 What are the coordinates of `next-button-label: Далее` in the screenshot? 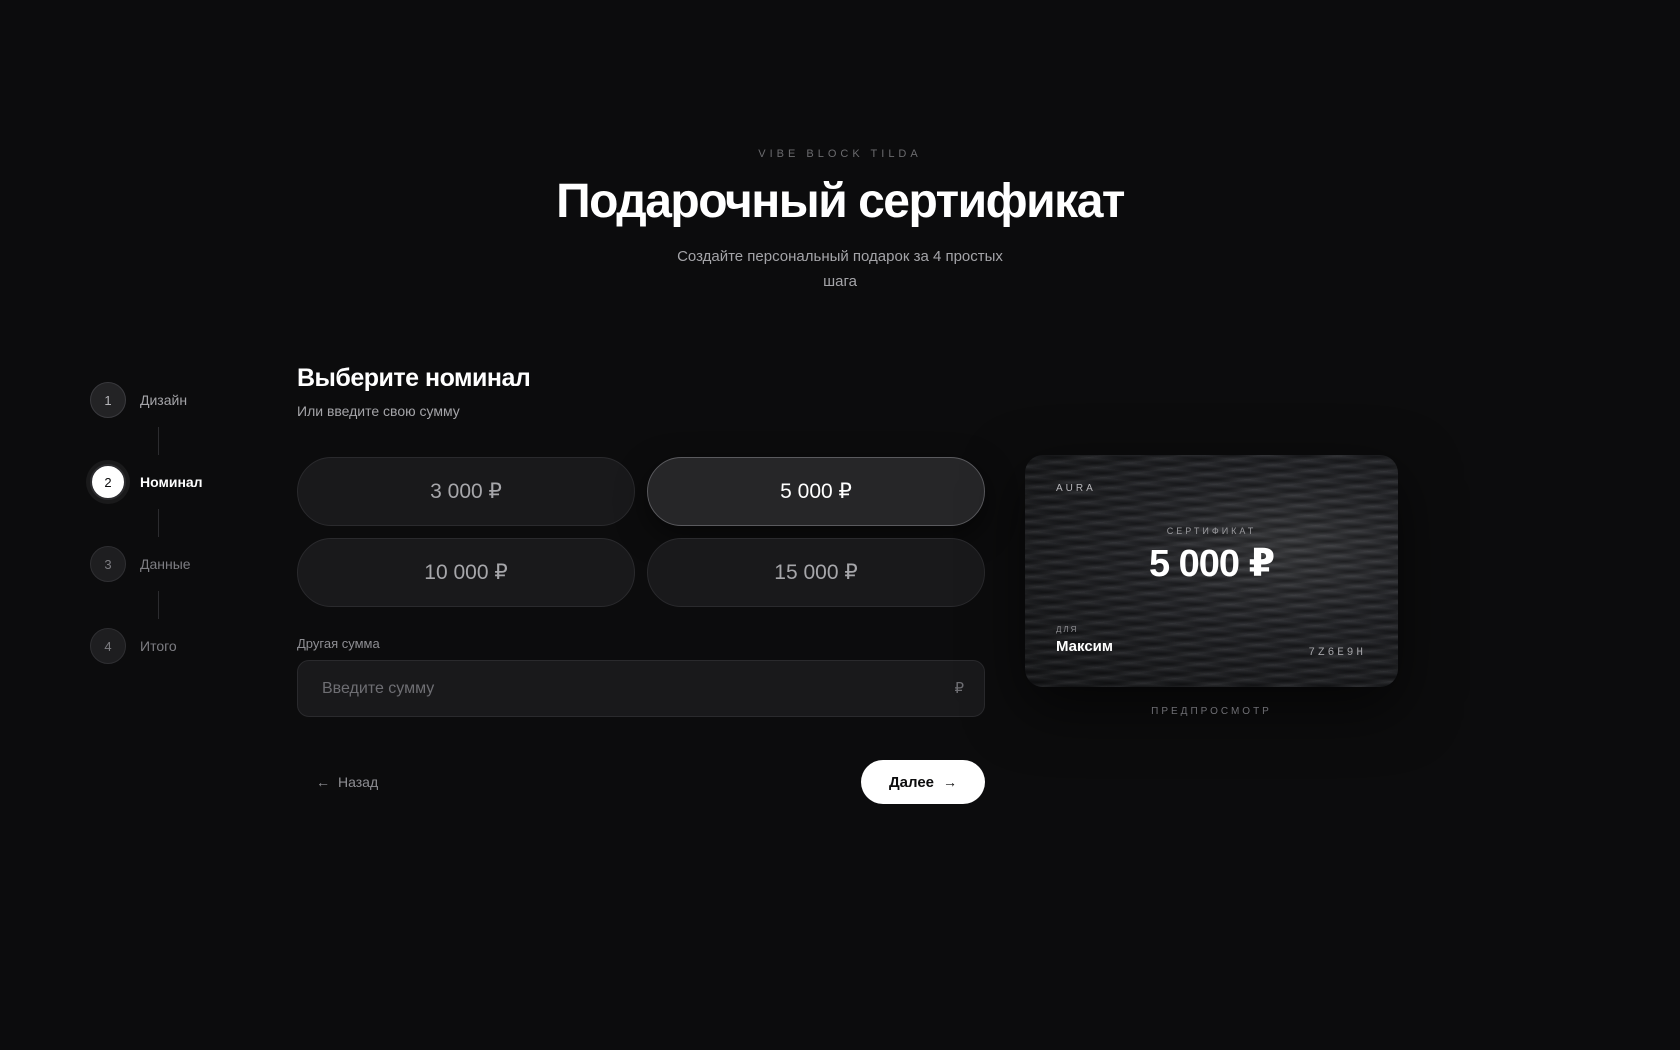 It's located at (911, 782).